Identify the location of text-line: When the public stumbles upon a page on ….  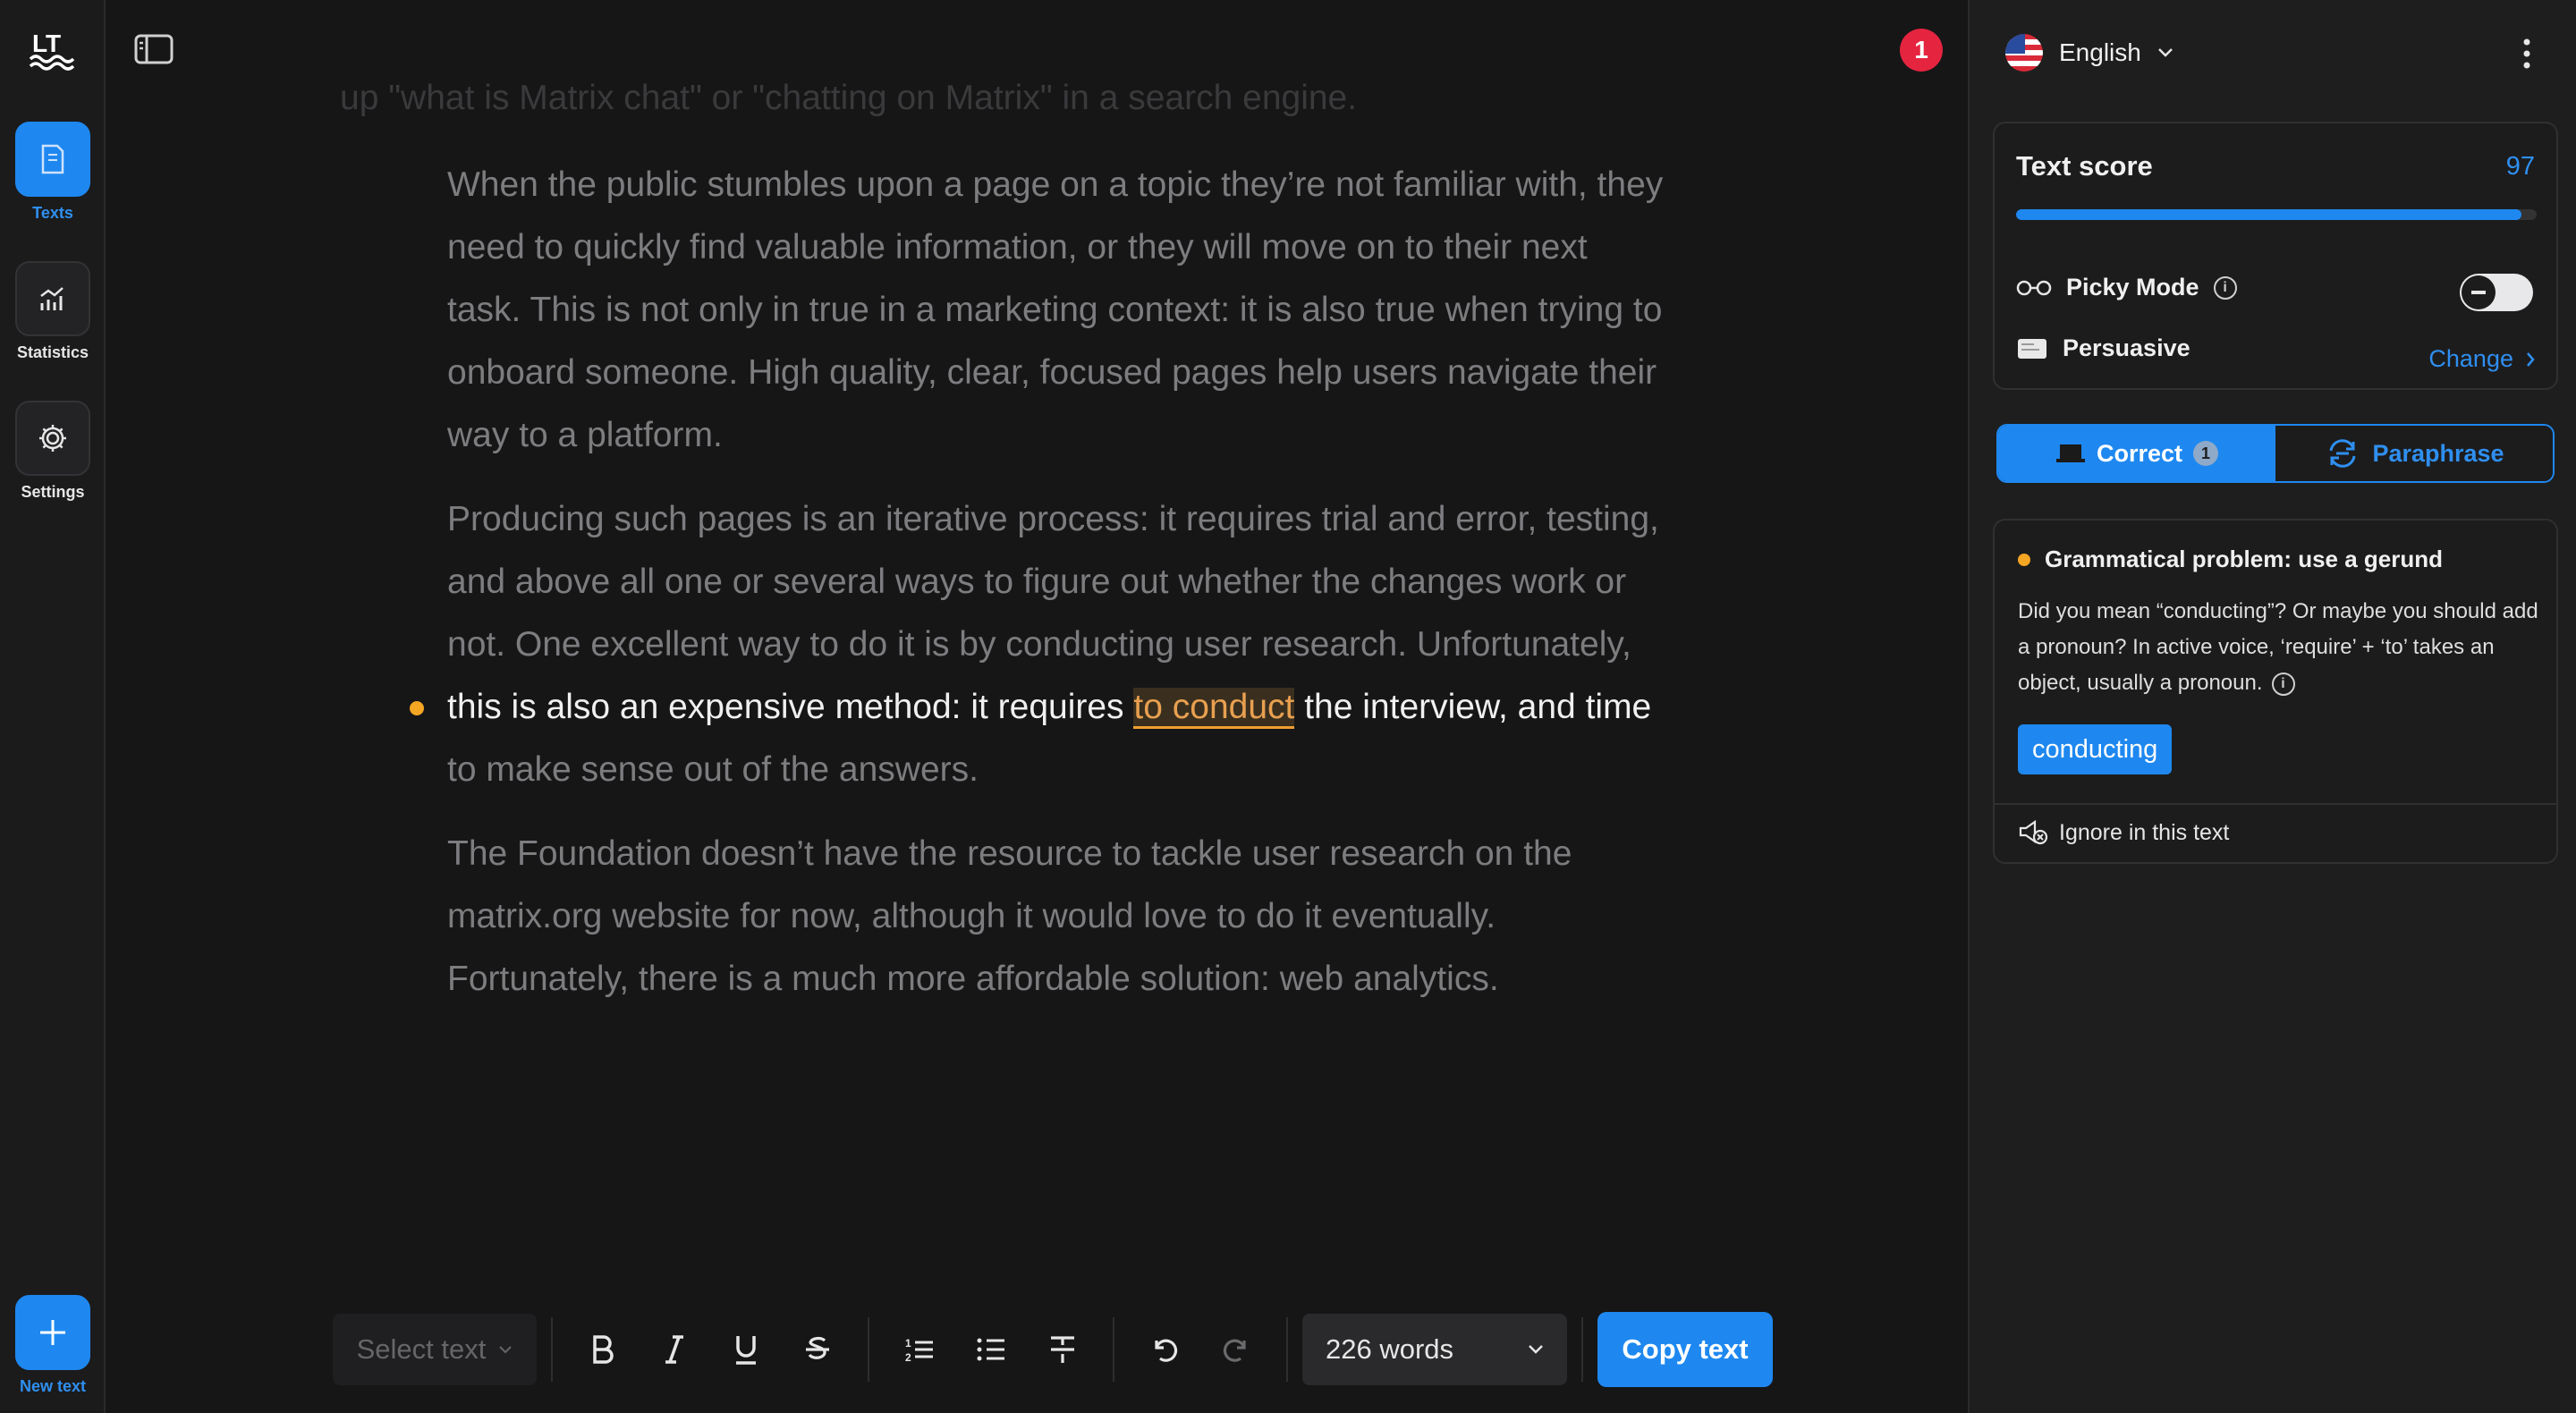
(1055, 184).